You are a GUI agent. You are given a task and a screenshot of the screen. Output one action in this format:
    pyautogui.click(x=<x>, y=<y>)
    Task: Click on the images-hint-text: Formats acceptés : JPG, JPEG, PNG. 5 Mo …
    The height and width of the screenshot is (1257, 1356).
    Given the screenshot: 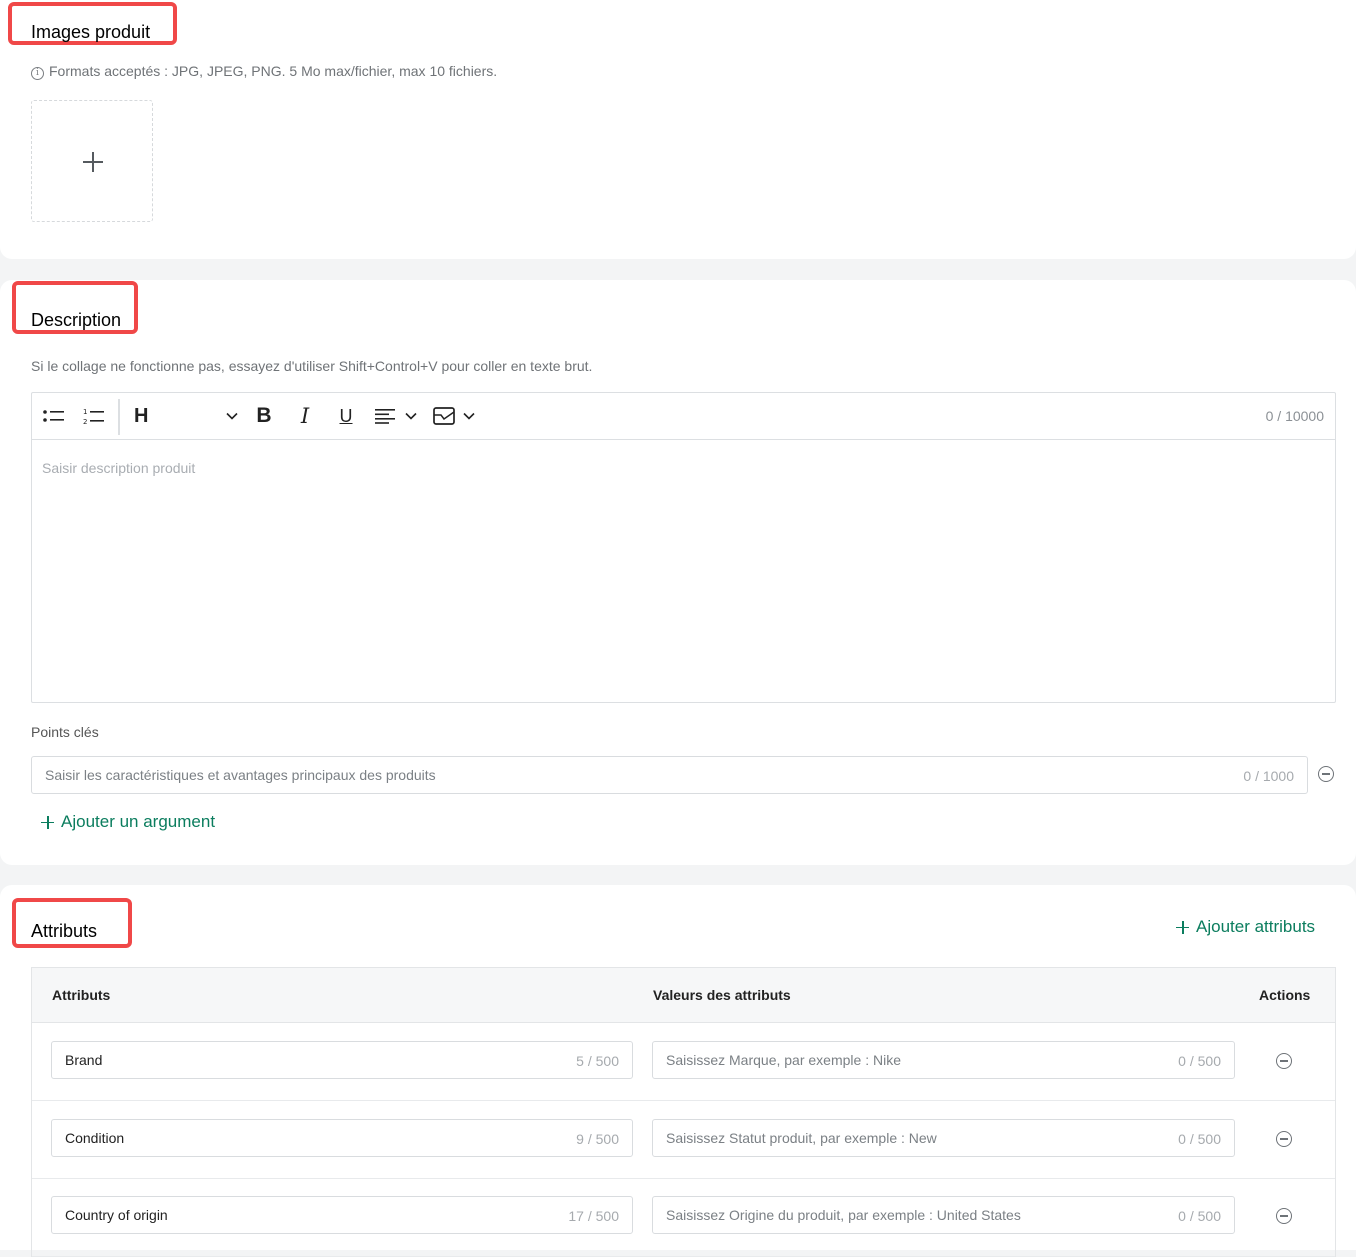 What is the action you would take?
    pyautogui.click(x=273, y=71)
    